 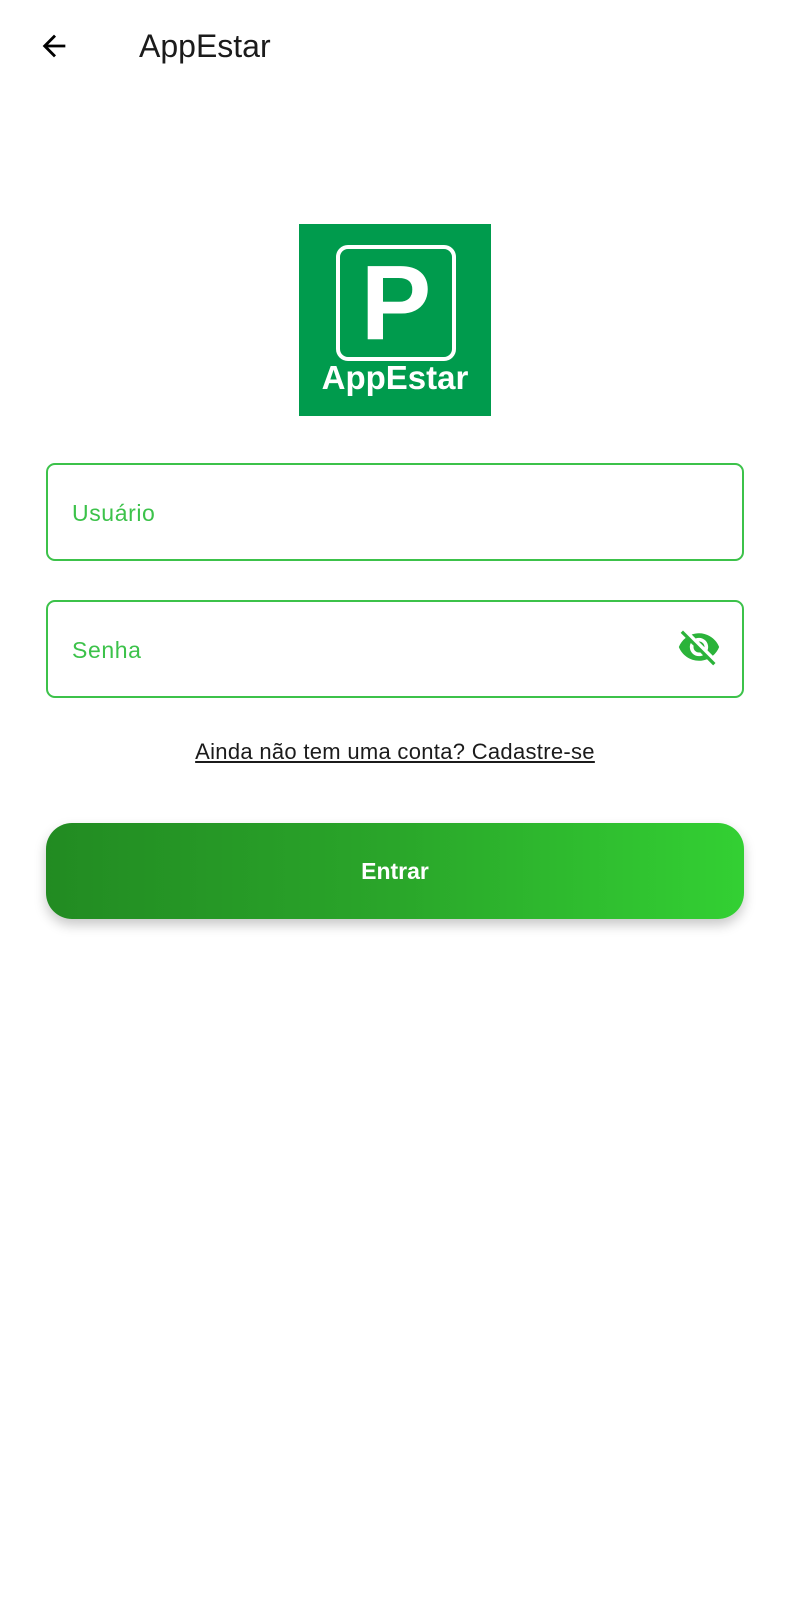 I want to click on app-bar: AppEstar, so click(x=395, y=48).